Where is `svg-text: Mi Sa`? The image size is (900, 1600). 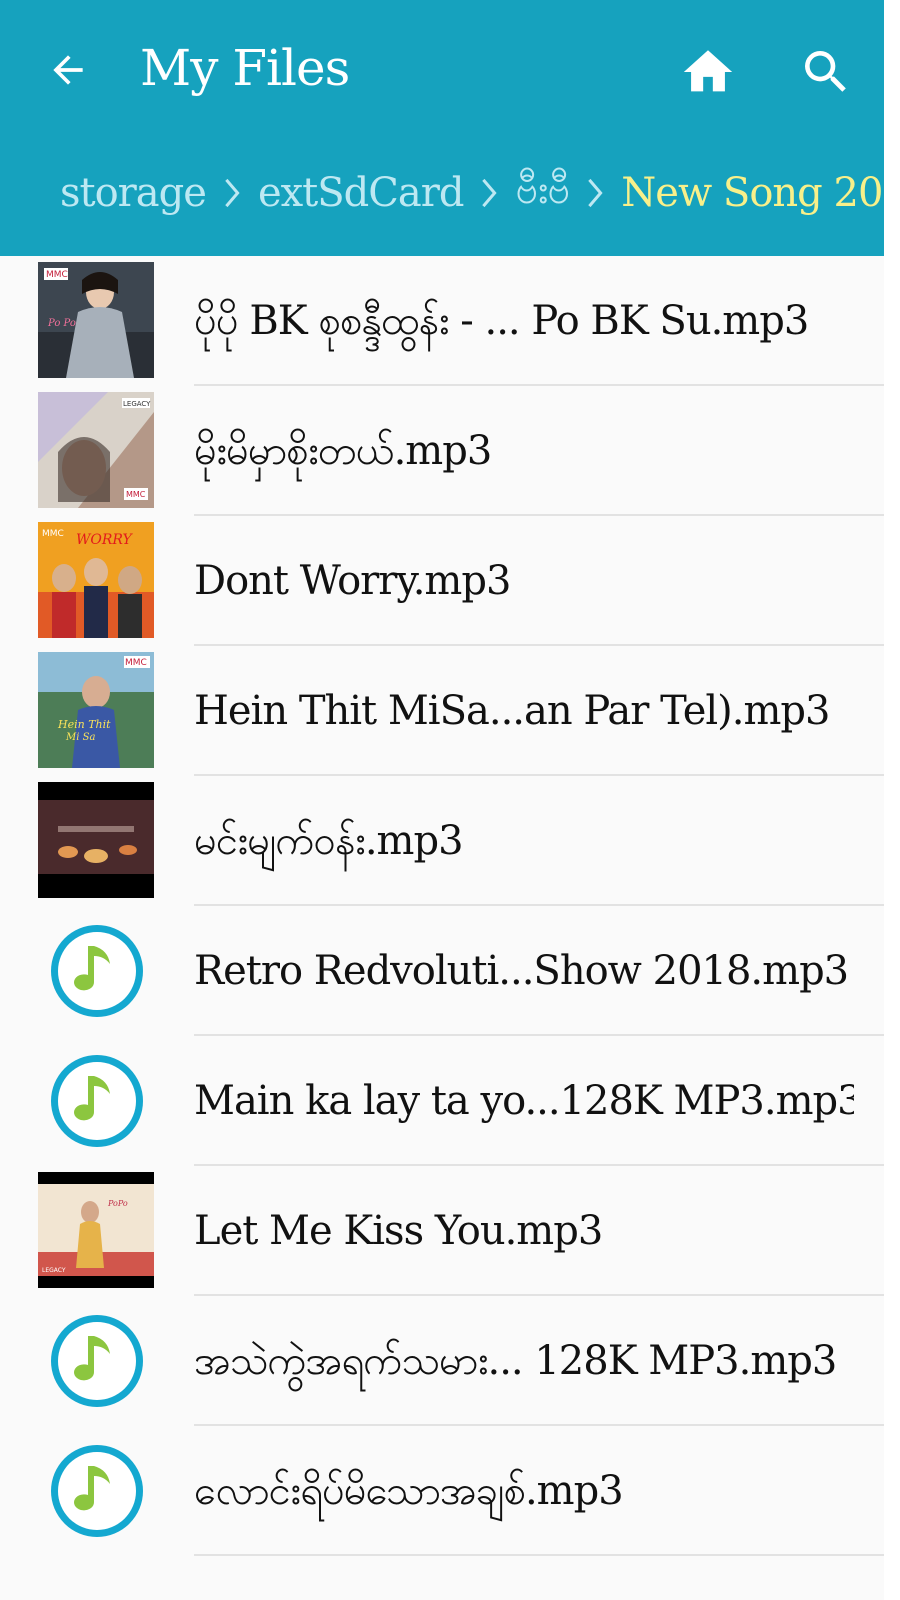
svg-text: Mi Sa is located at coordinates (80, 737).